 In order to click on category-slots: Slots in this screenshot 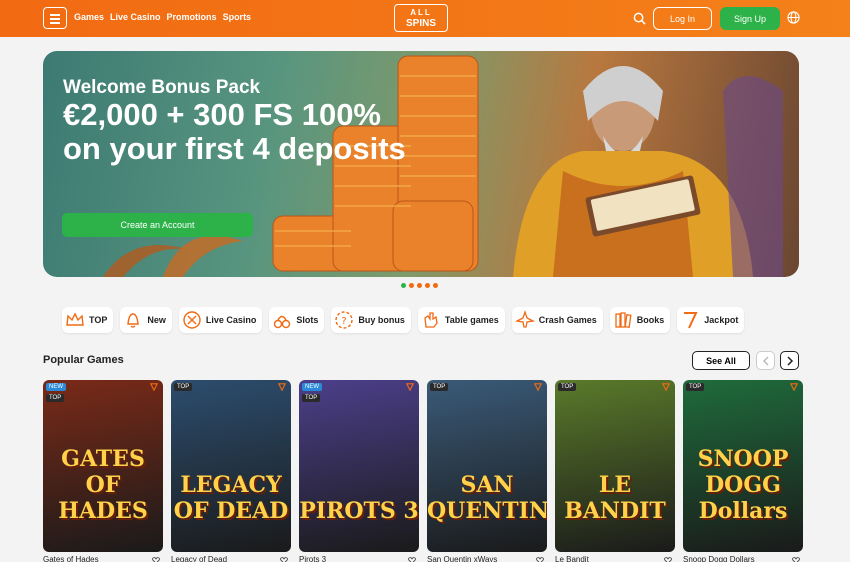, I will do `click(297, 320)`.